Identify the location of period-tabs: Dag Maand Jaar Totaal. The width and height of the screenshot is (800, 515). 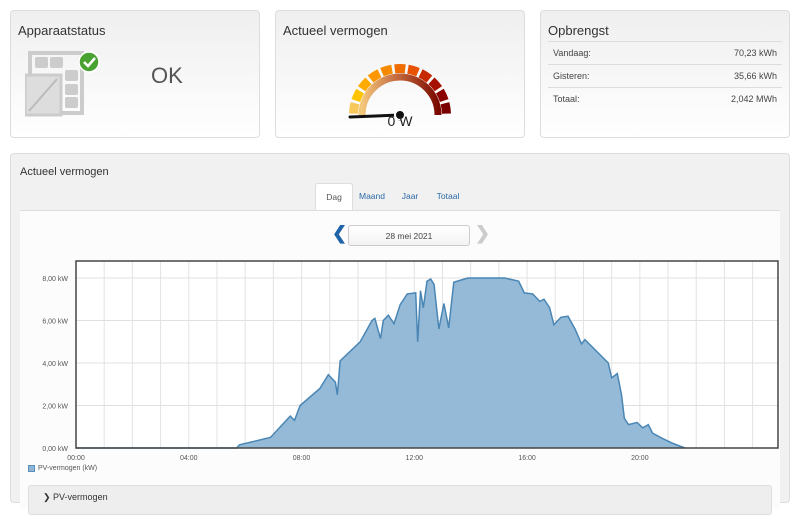
(391, 197).